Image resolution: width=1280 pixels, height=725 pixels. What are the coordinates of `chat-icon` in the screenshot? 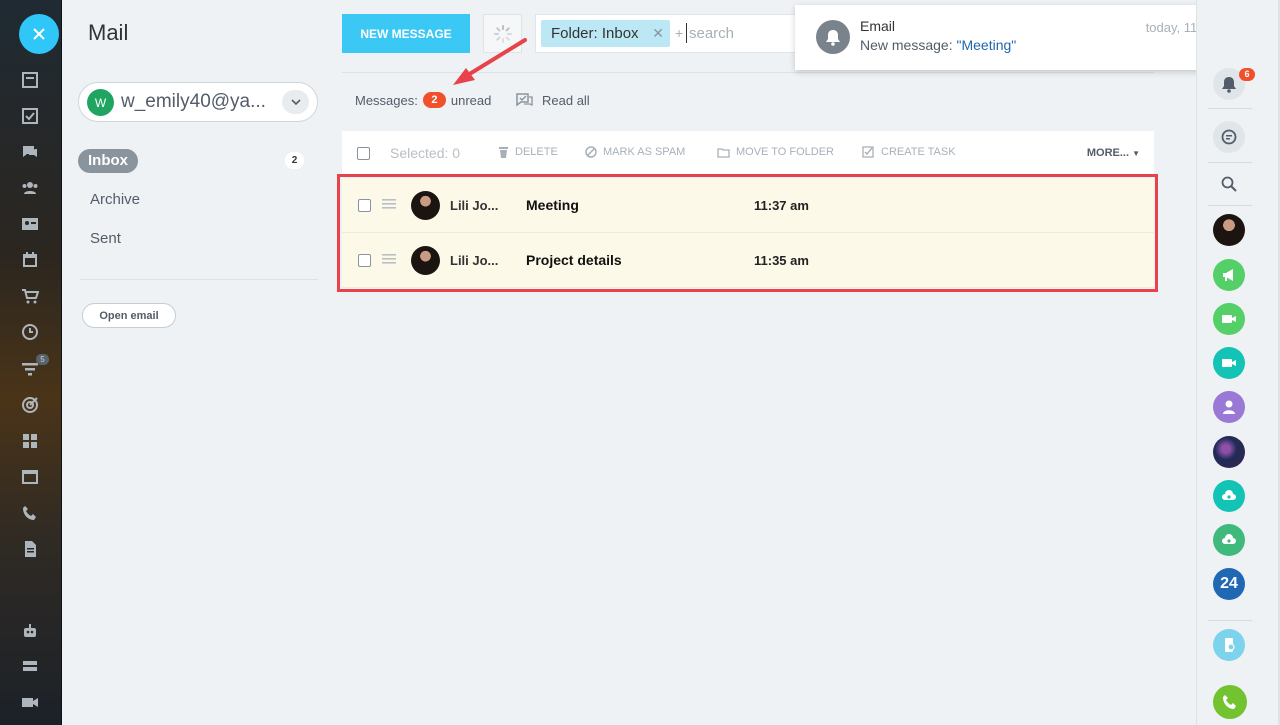 It's located at (30, 152).